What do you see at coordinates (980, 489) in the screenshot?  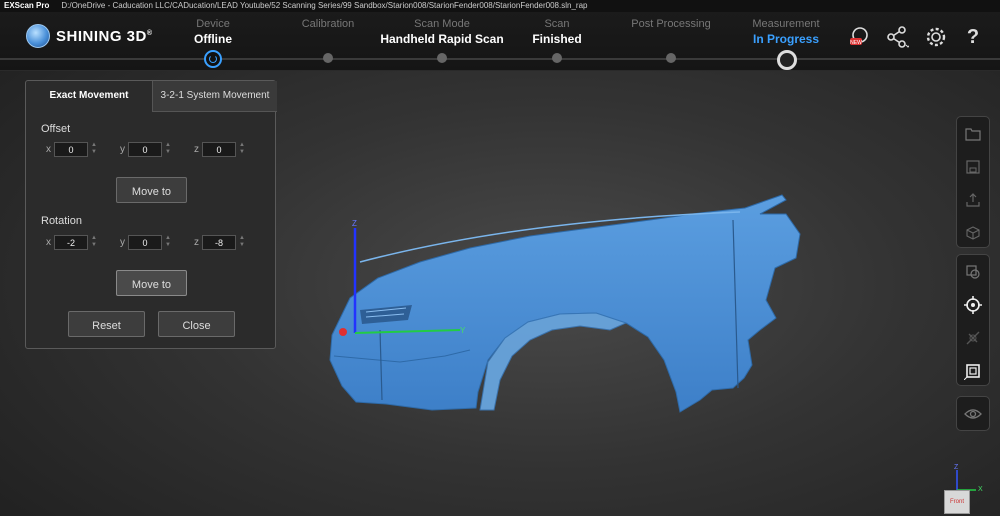 I see `view-cube-x-label: X` at bounding box center [980, 489].